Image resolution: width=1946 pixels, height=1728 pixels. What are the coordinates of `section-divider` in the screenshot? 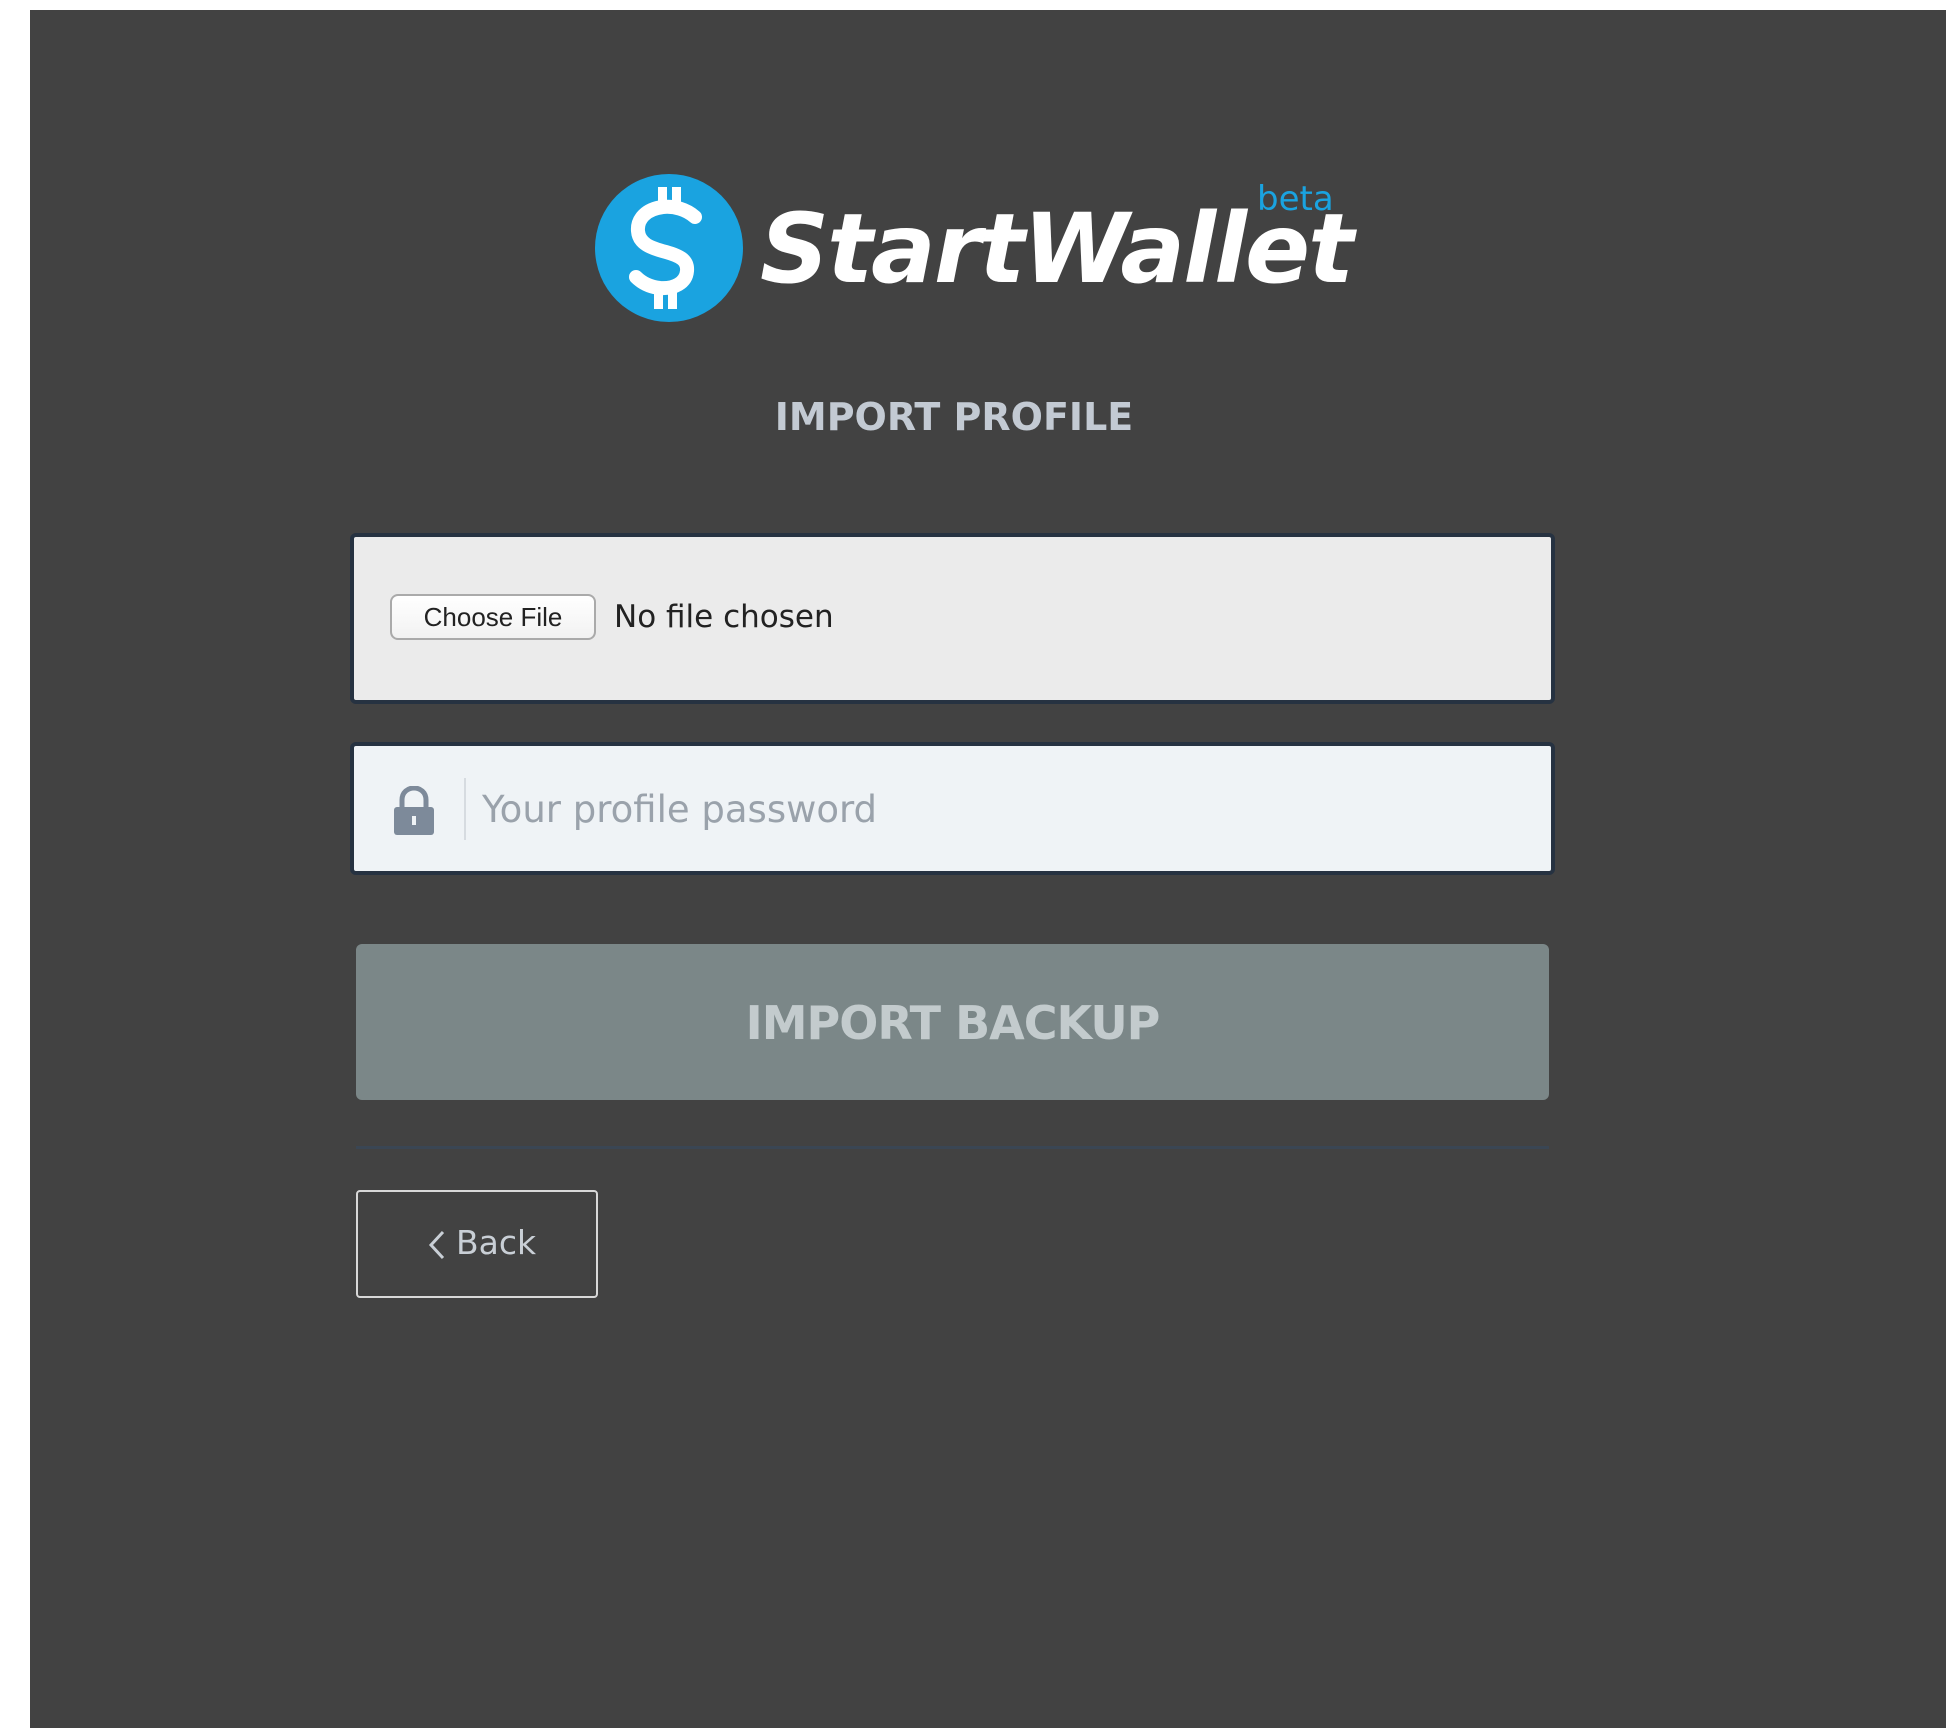 It's located at (952, 1147).